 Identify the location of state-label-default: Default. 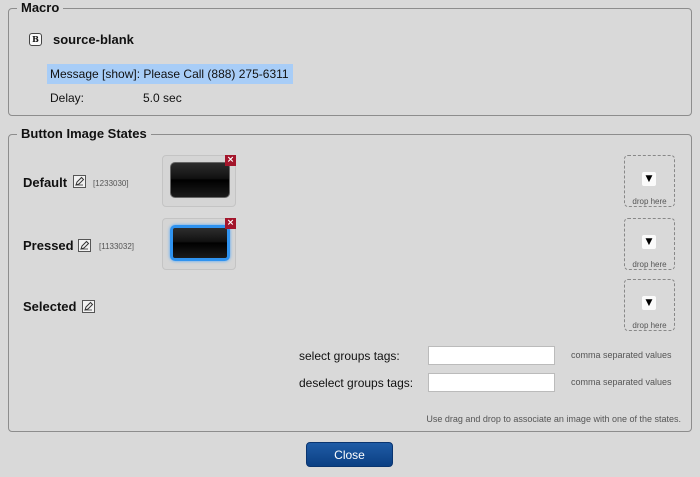
(45, 182).